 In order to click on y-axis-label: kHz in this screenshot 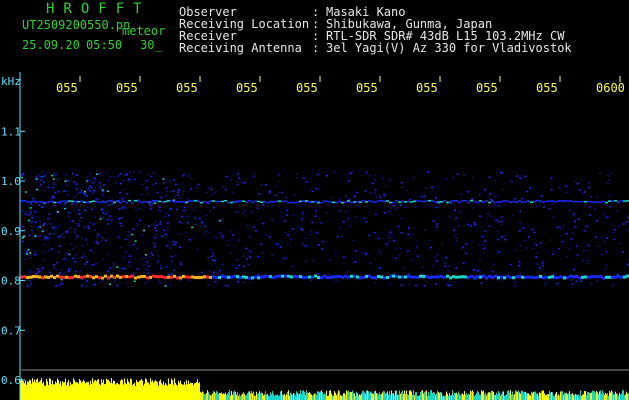, I will do `click(11, 81)`.